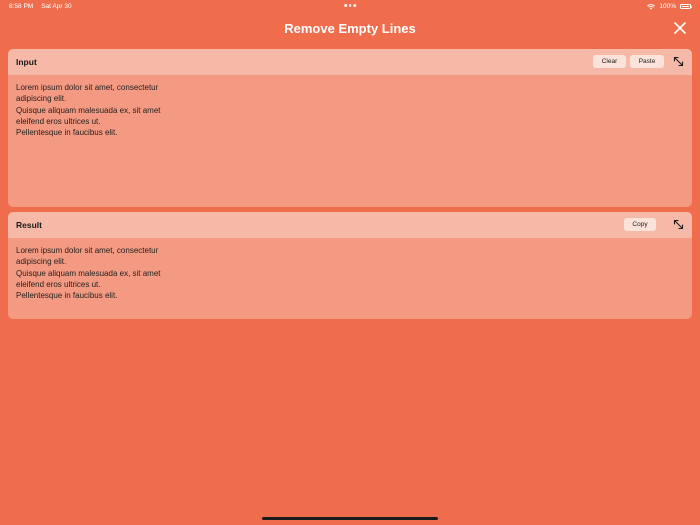 This screenshot has width=700, height=525. What do you see at coordinates (87, 250) in the screenshot?
I see `result-line: Lorem ipsum dolor sit amet, consectetur` at bounding box center [87, 250].